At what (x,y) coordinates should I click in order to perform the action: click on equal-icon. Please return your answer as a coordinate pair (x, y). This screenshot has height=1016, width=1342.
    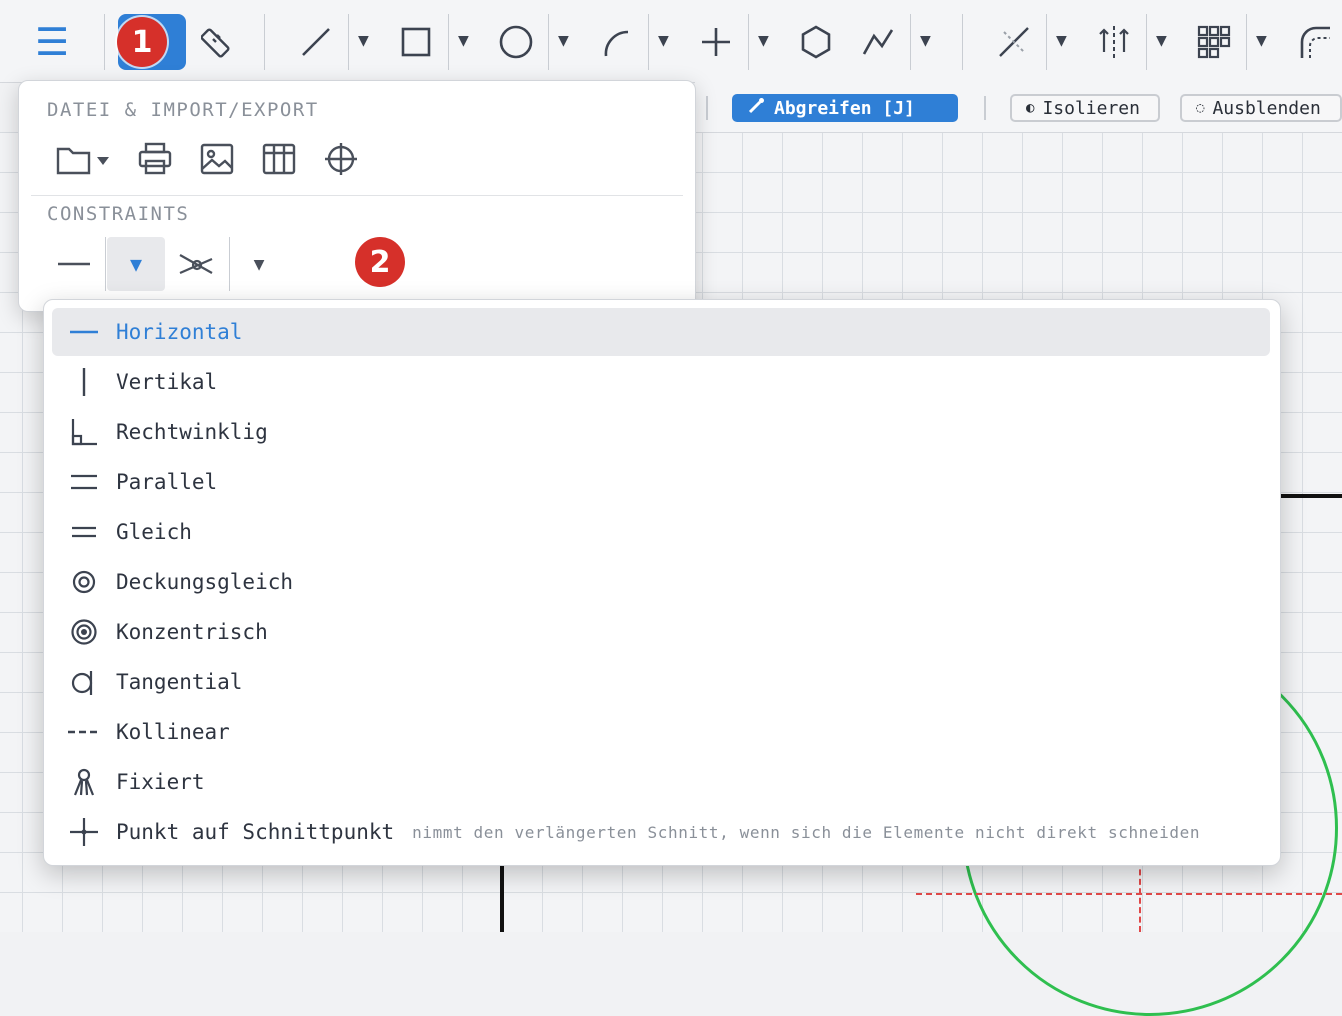
    Looking at the image, I should click on (84, 532).